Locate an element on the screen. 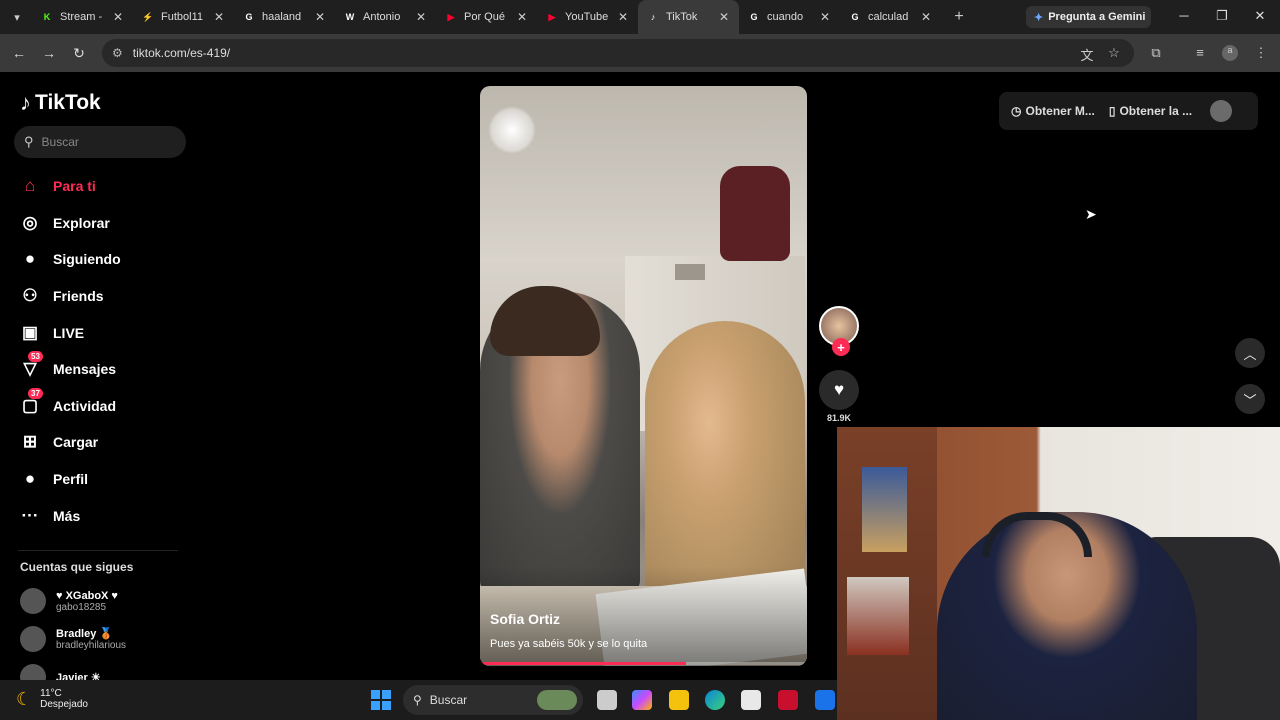 The height and width of the screenshot is (720, 1280). wall-vent is located at coordinates (690, 272).